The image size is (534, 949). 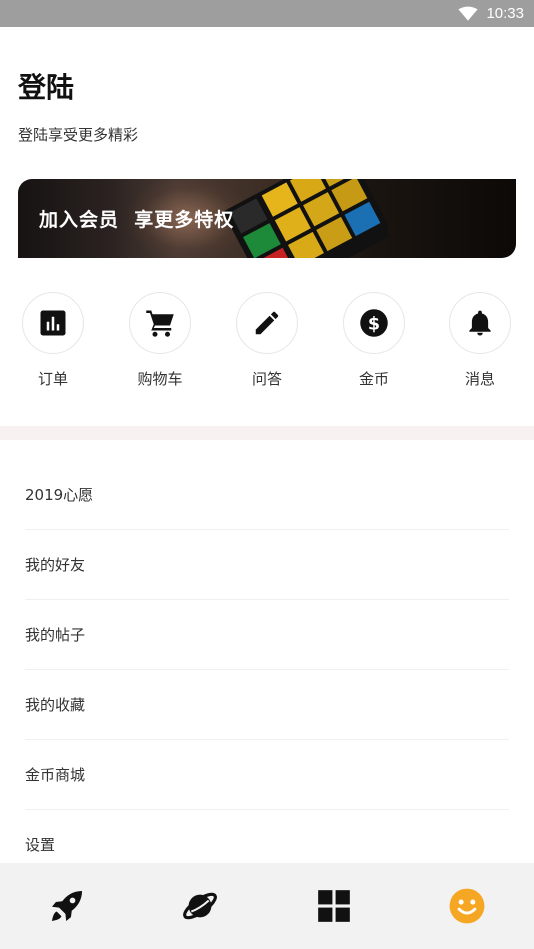 I want to click on nav-tab-profile, so click(x=467, y=906).